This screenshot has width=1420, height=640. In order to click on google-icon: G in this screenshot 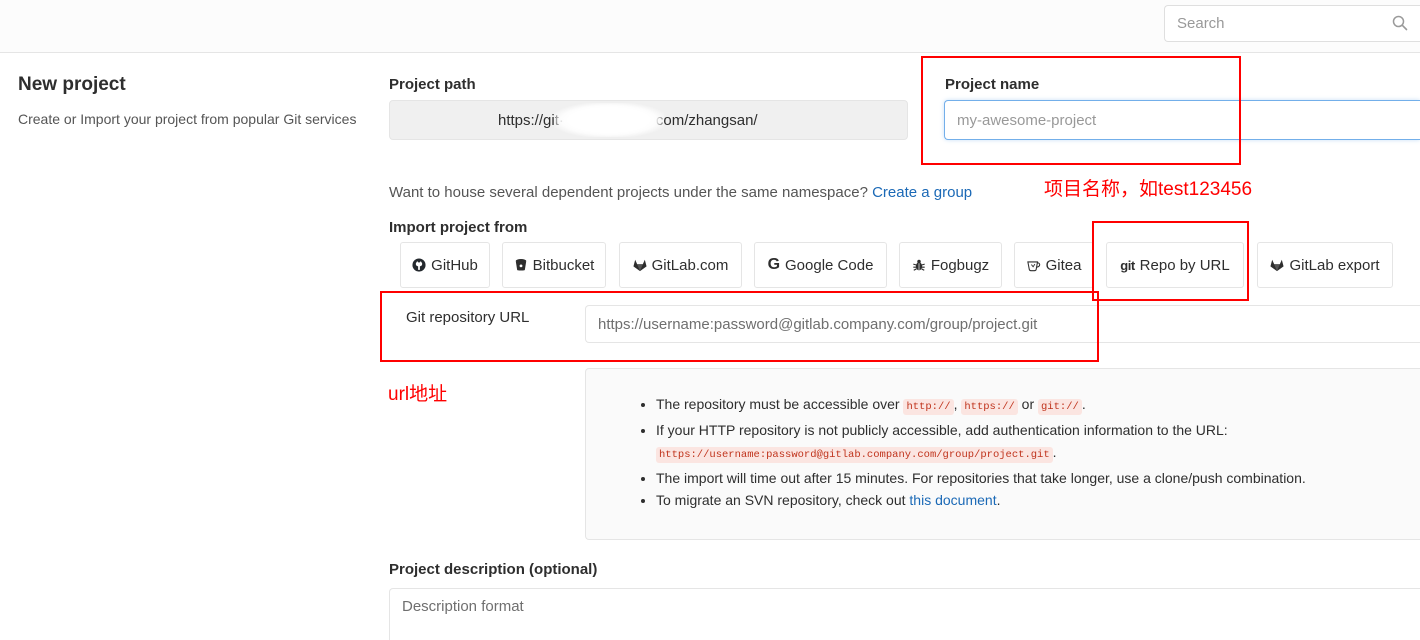, I will do `click(774, 264)`.